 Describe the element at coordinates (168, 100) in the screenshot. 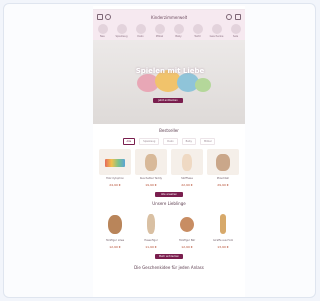

I see `hero-cta-button: Jetzt entdecken` at that location.